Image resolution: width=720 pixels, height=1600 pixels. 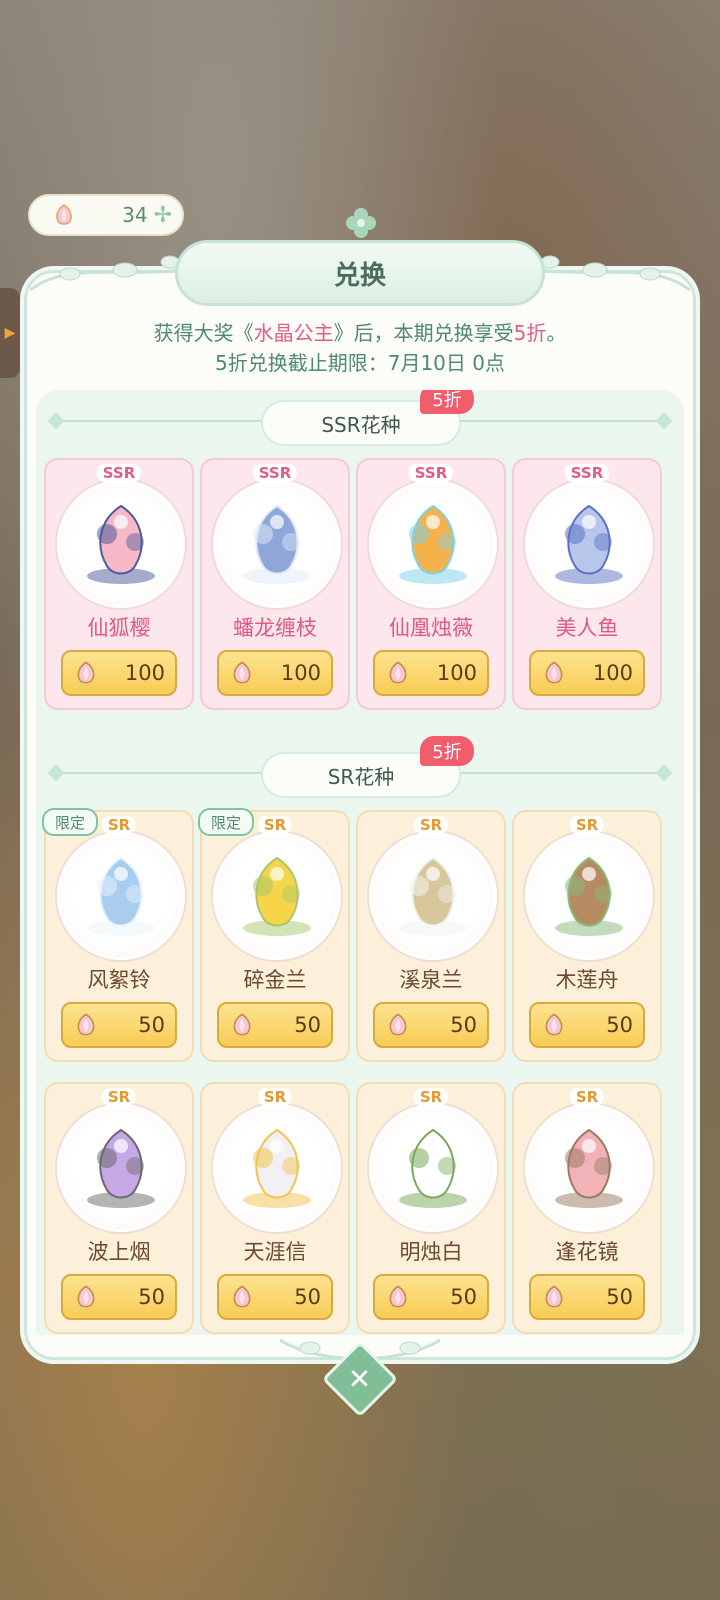 What do you see at coordinates (121, 1168) in the screenshot?
I see `purple-lotus-icon` at bounding box center [121, 1168].